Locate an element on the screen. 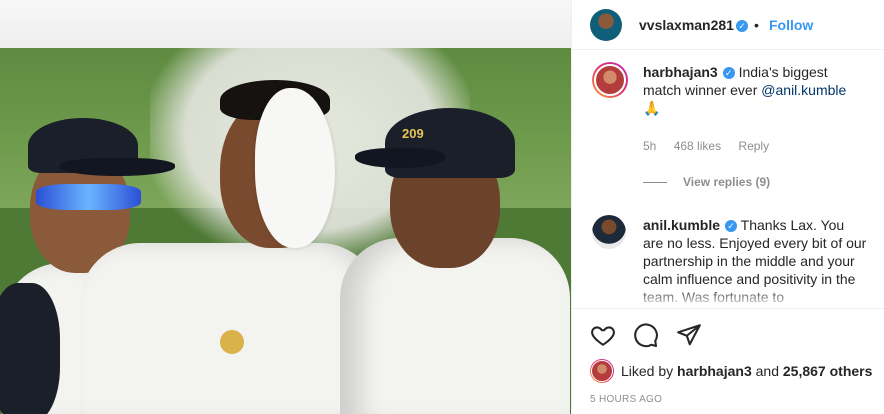 This screenshot has width=884, height=414. author-avatar is located at coordinates (606, 25).